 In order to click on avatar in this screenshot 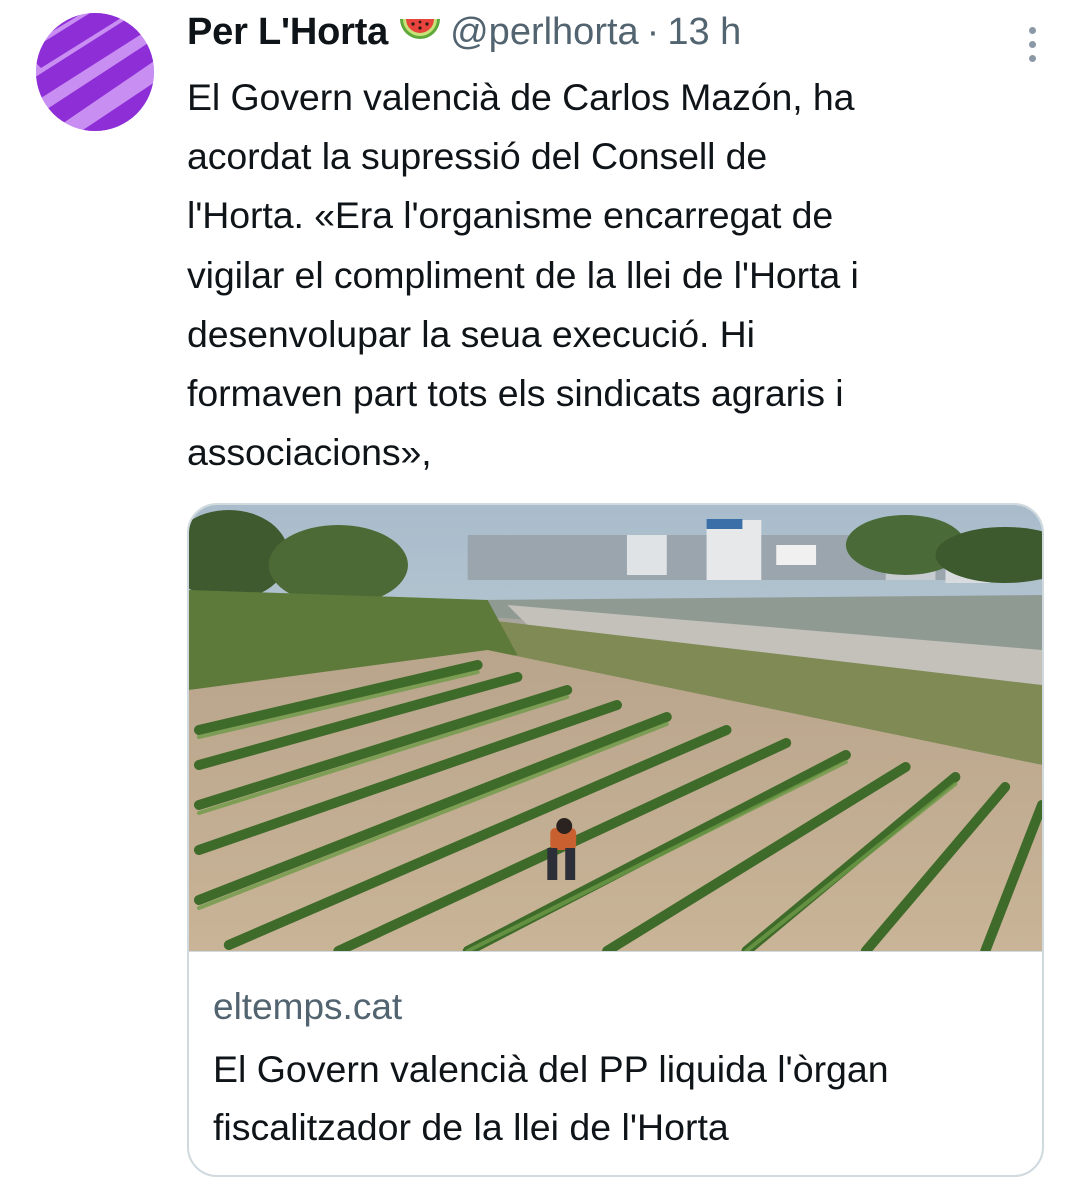, I will do `click(95, 72)`.